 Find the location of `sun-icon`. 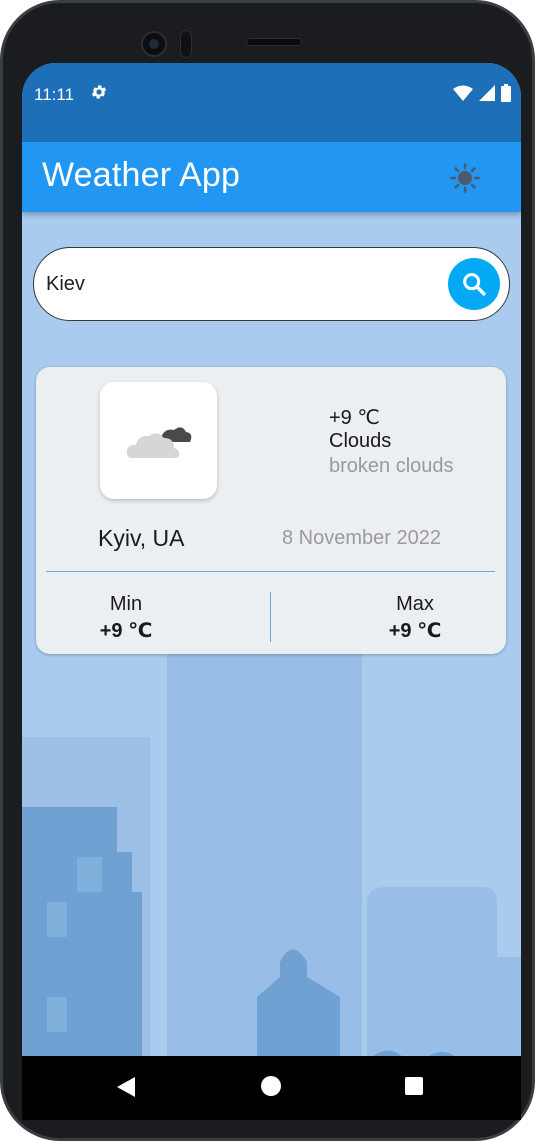

sun-icon is located at coordinates (465, 178).